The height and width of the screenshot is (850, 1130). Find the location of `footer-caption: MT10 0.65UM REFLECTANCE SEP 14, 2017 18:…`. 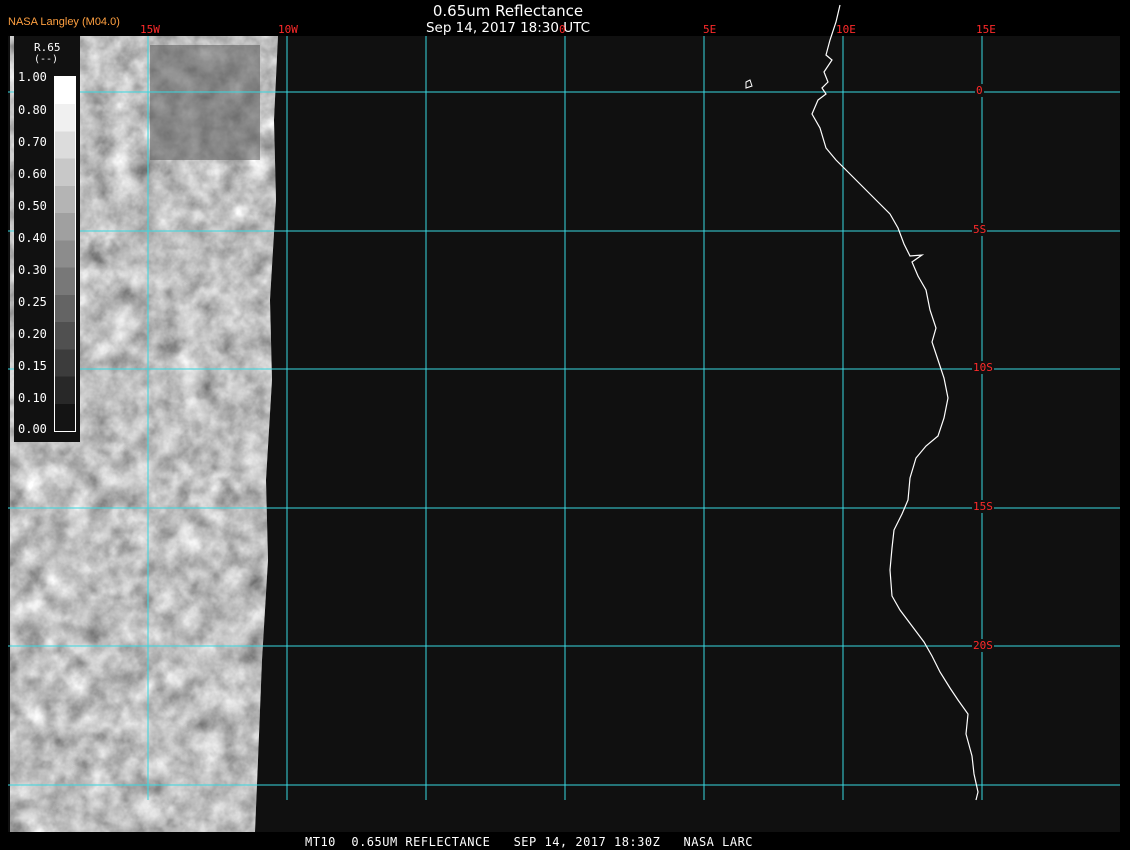

footer-caption: MT10 0.65UM REFLECTANCE SEP 14, 2017 18:… is located at coordinates (529, 842).